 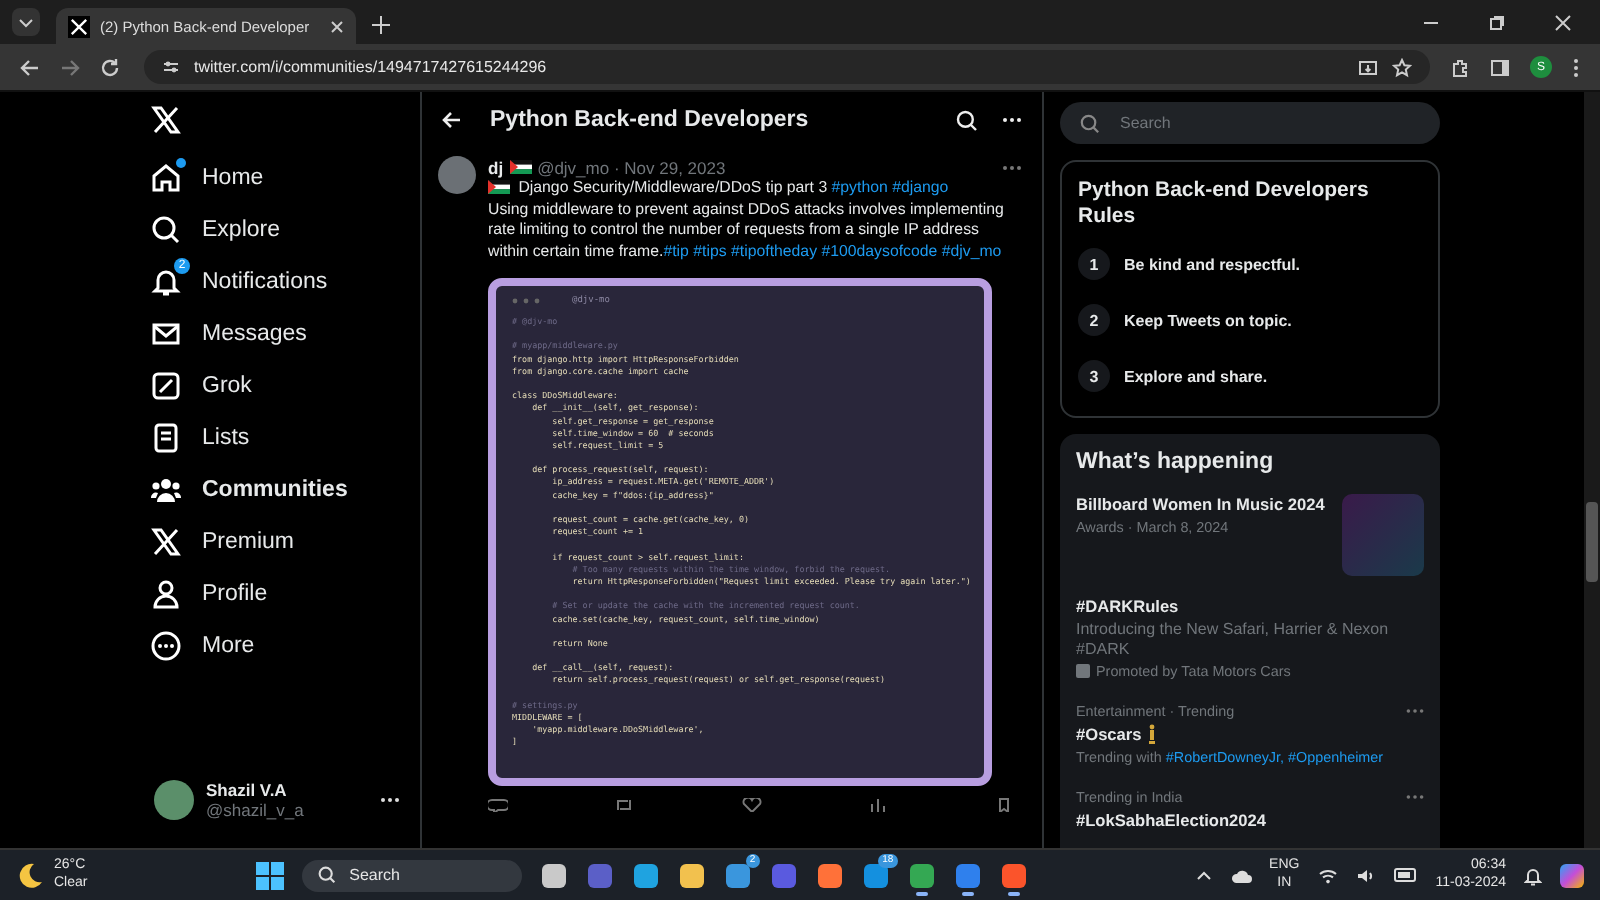 What do you see at coordinates (649, 120) in the screenshot?
I see `community-title: Python Back-end Developers` at bounding box center [649, 120].